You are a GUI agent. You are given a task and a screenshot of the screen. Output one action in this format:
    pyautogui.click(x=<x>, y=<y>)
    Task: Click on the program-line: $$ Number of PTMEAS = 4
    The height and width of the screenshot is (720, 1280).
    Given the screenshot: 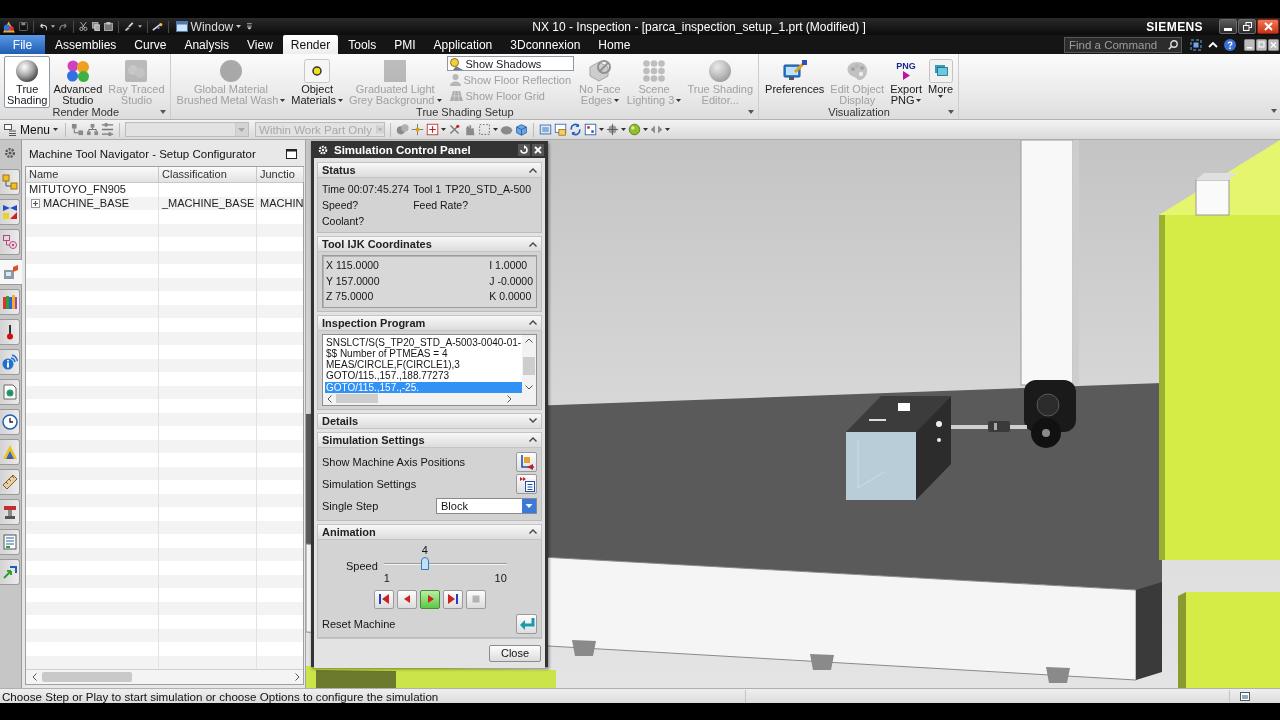 What is the action you would take?
    pyautogui.click(x=423, y=353)
    